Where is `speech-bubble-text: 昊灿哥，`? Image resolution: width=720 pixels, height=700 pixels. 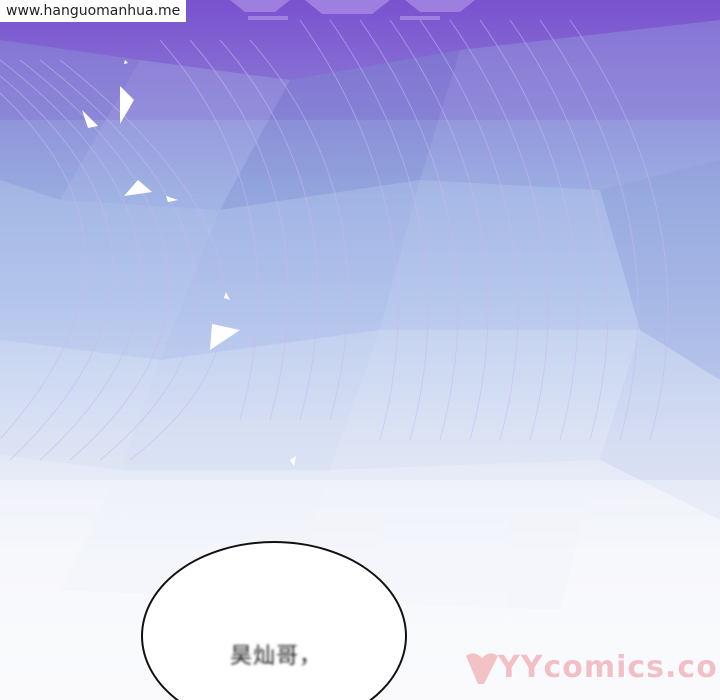
speech-bubble-text: 昊灿哥， is located at coordinates (275, 656).